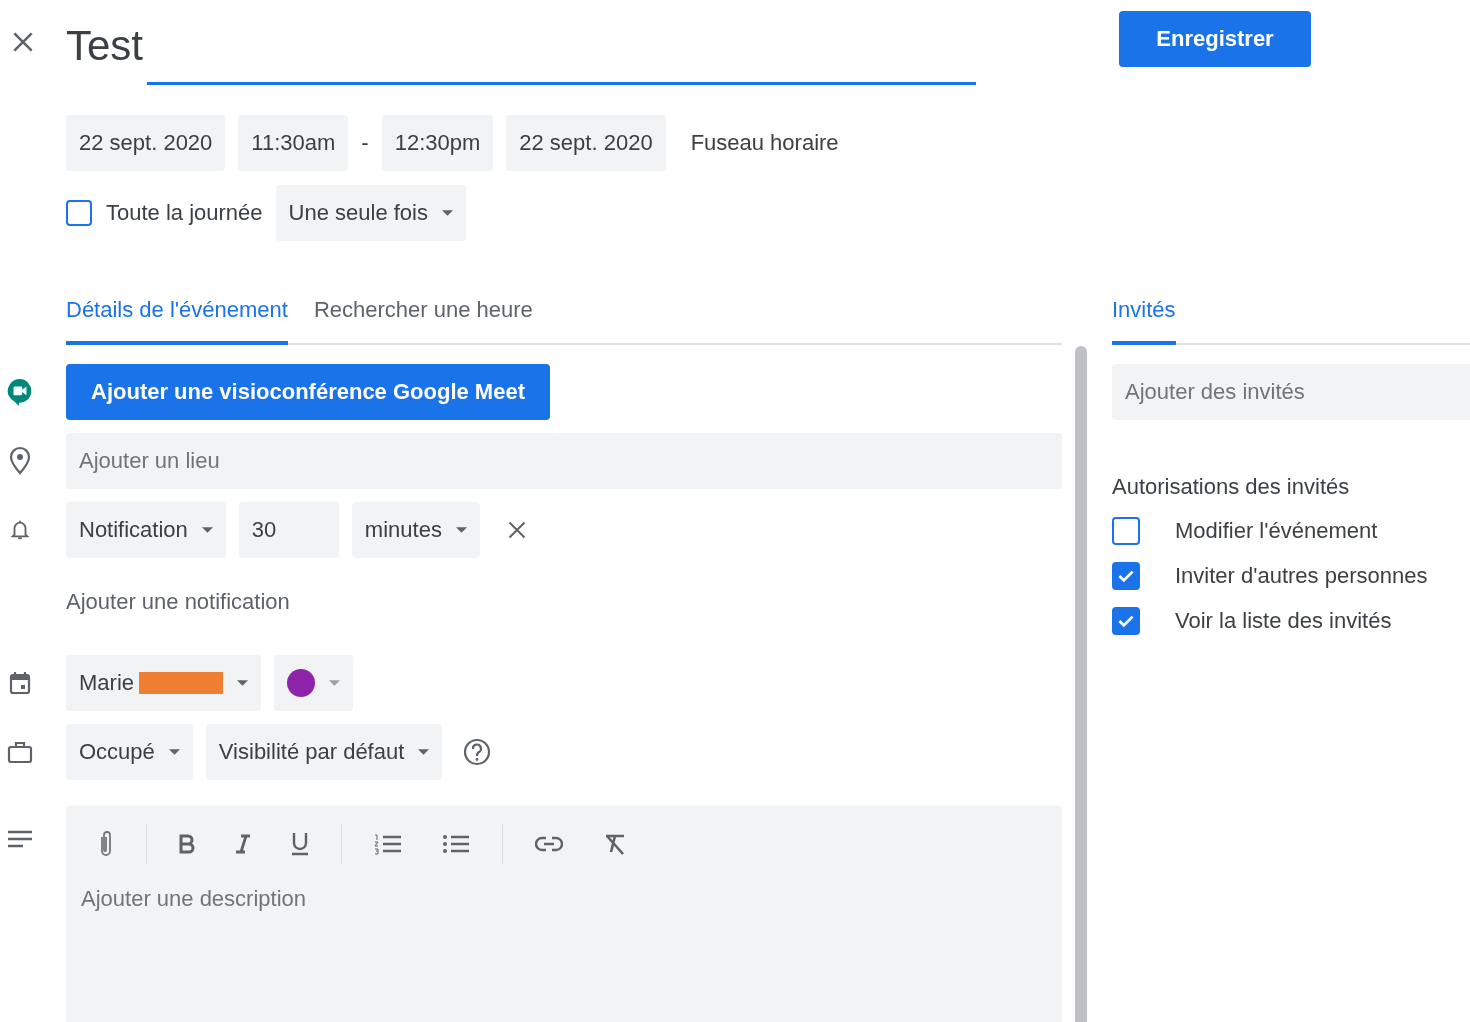 The height and width of the screenshot is (1022, 1470). Describe the element at coordinates (20, 683) in the screenshot. I see `calendar-icon` at that location.